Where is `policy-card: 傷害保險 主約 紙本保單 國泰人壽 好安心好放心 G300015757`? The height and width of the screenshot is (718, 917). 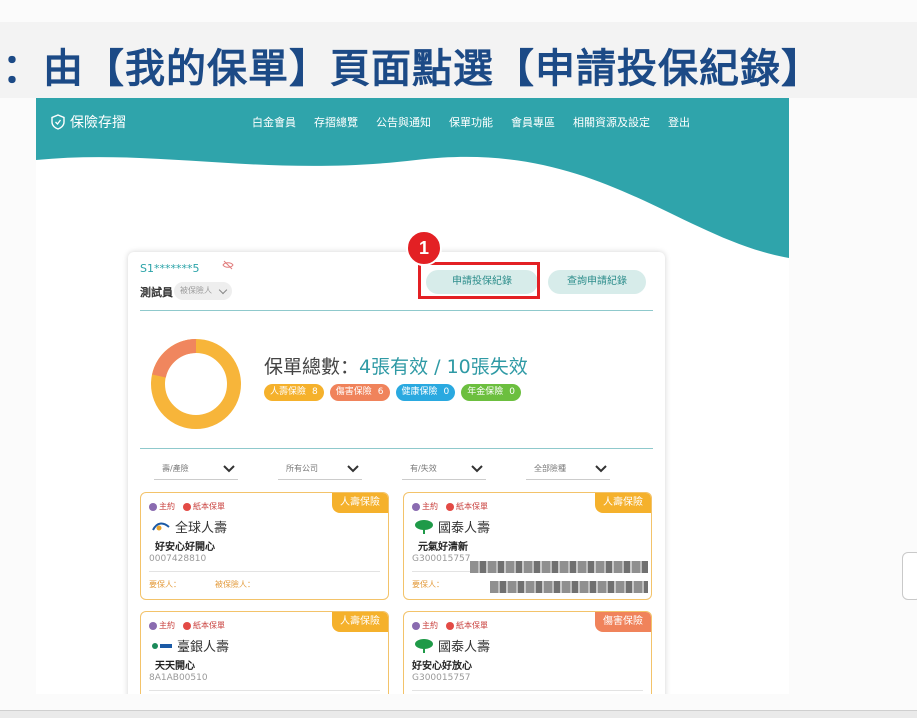 policy-card: 傷害保險 主約 紙本保單 國泰人壽 好安心好放心 G300015757 is located at coordinates (527, 652).